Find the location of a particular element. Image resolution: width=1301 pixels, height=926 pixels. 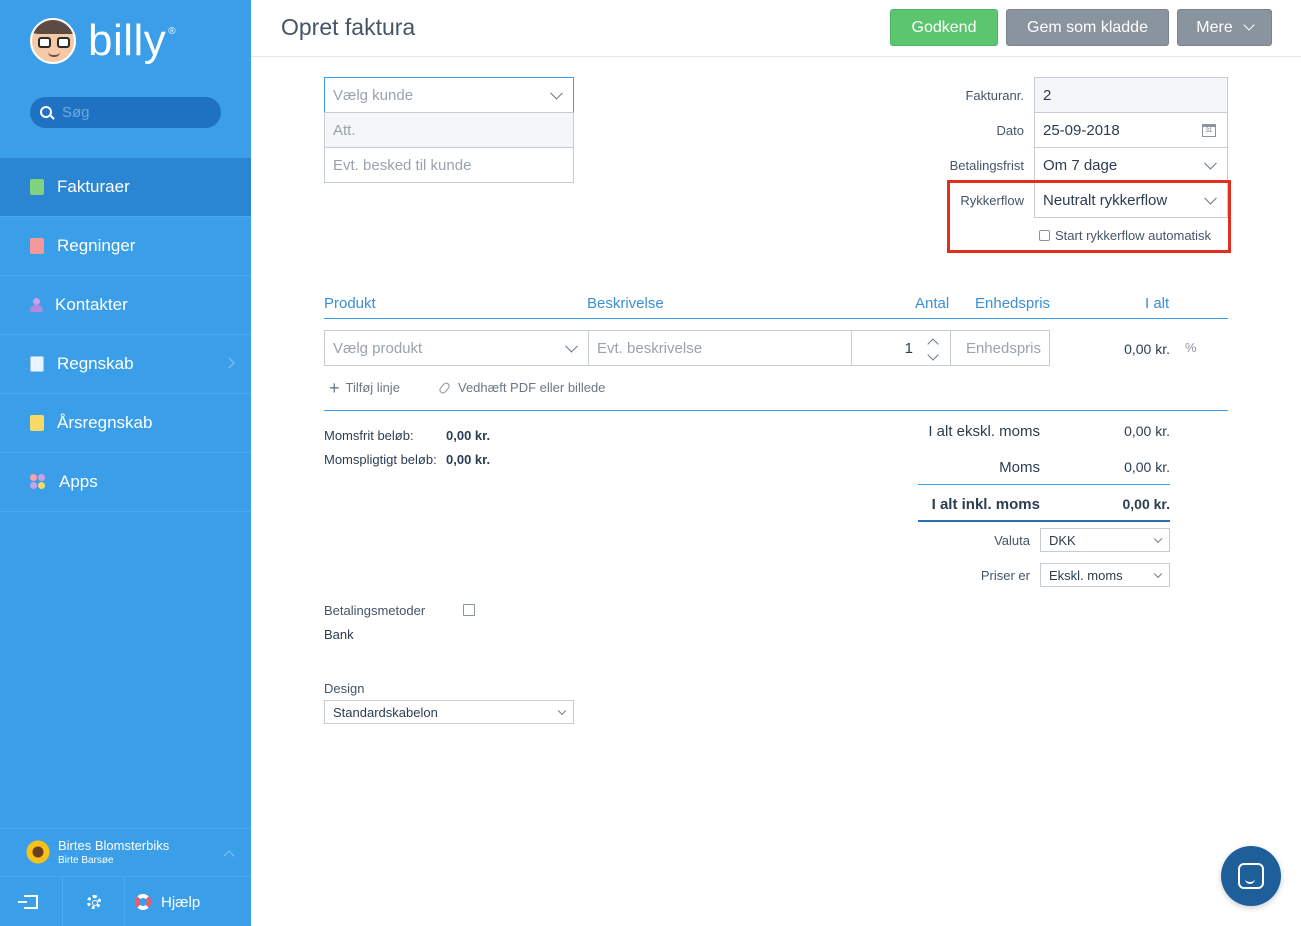

sidebar-item-apps: Apps is located at coordinates (125, 482).